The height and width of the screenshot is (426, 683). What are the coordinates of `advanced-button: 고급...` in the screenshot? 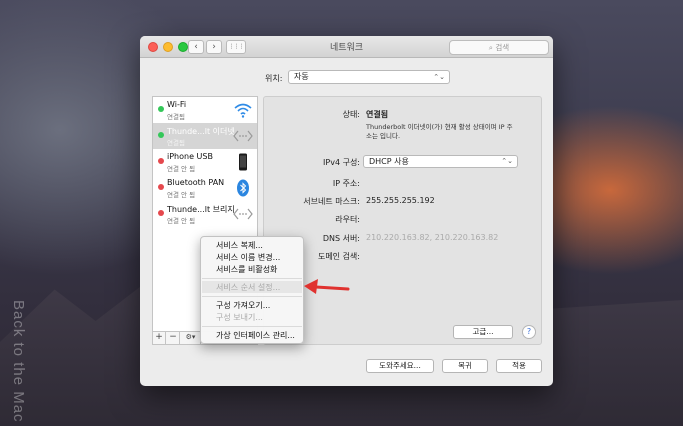 It's located at (483, 332).